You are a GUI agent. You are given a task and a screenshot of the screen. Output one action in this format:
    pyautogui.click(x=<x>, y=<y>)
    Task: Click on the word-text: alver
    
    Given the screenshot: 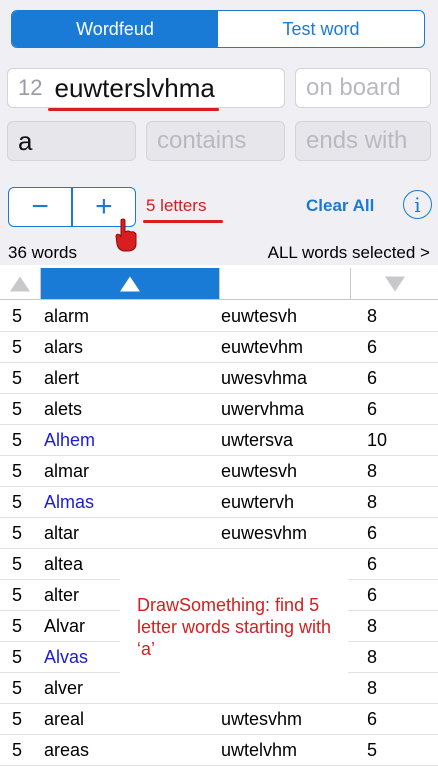 What is the action you would take?
    pyautogui.click(x=64, y=688)
    